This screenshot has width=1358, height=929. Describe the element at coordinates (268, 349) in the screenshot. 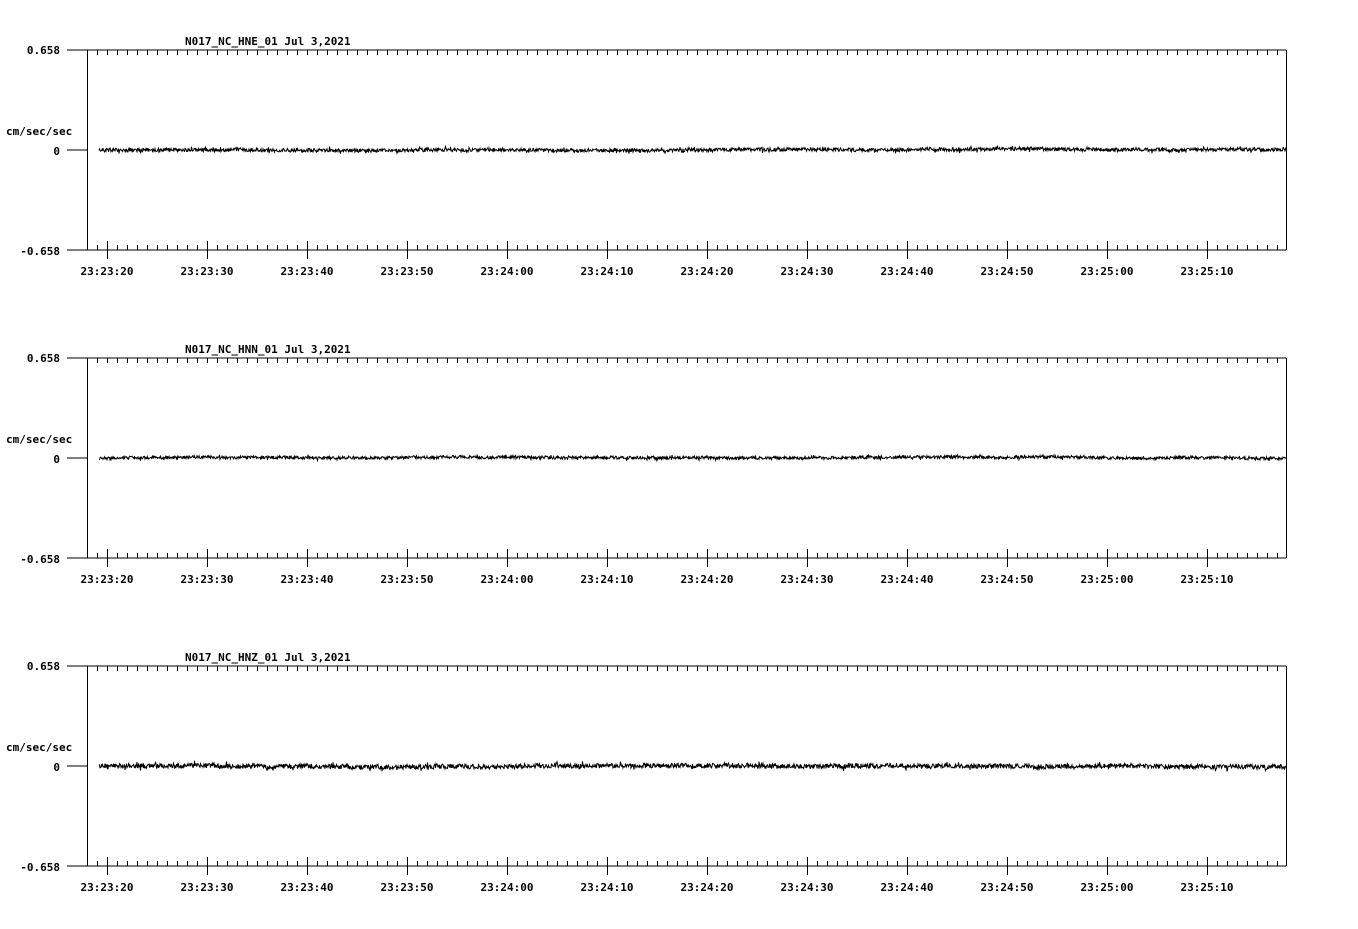

I see `panel-title: N017_NC_HNN_01 Jul 3,2021` at that location.